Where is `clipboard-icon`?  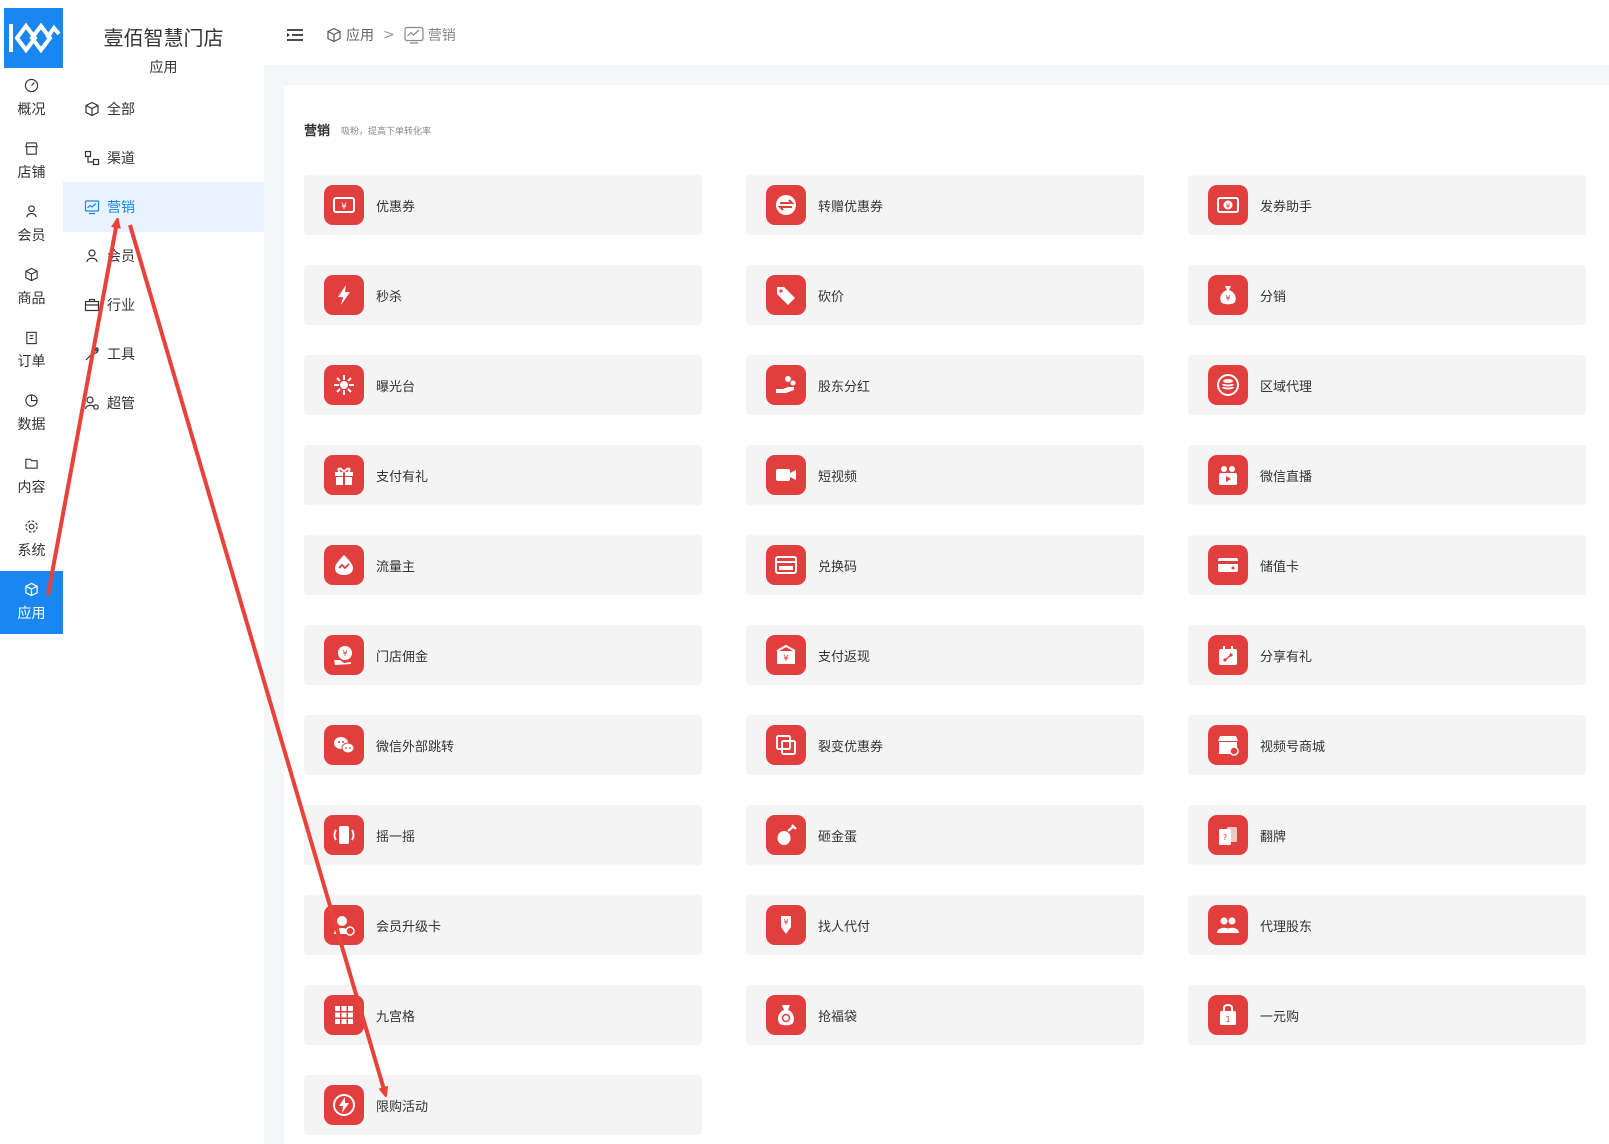 clipboard-icon is located at coordinates (31, 337).